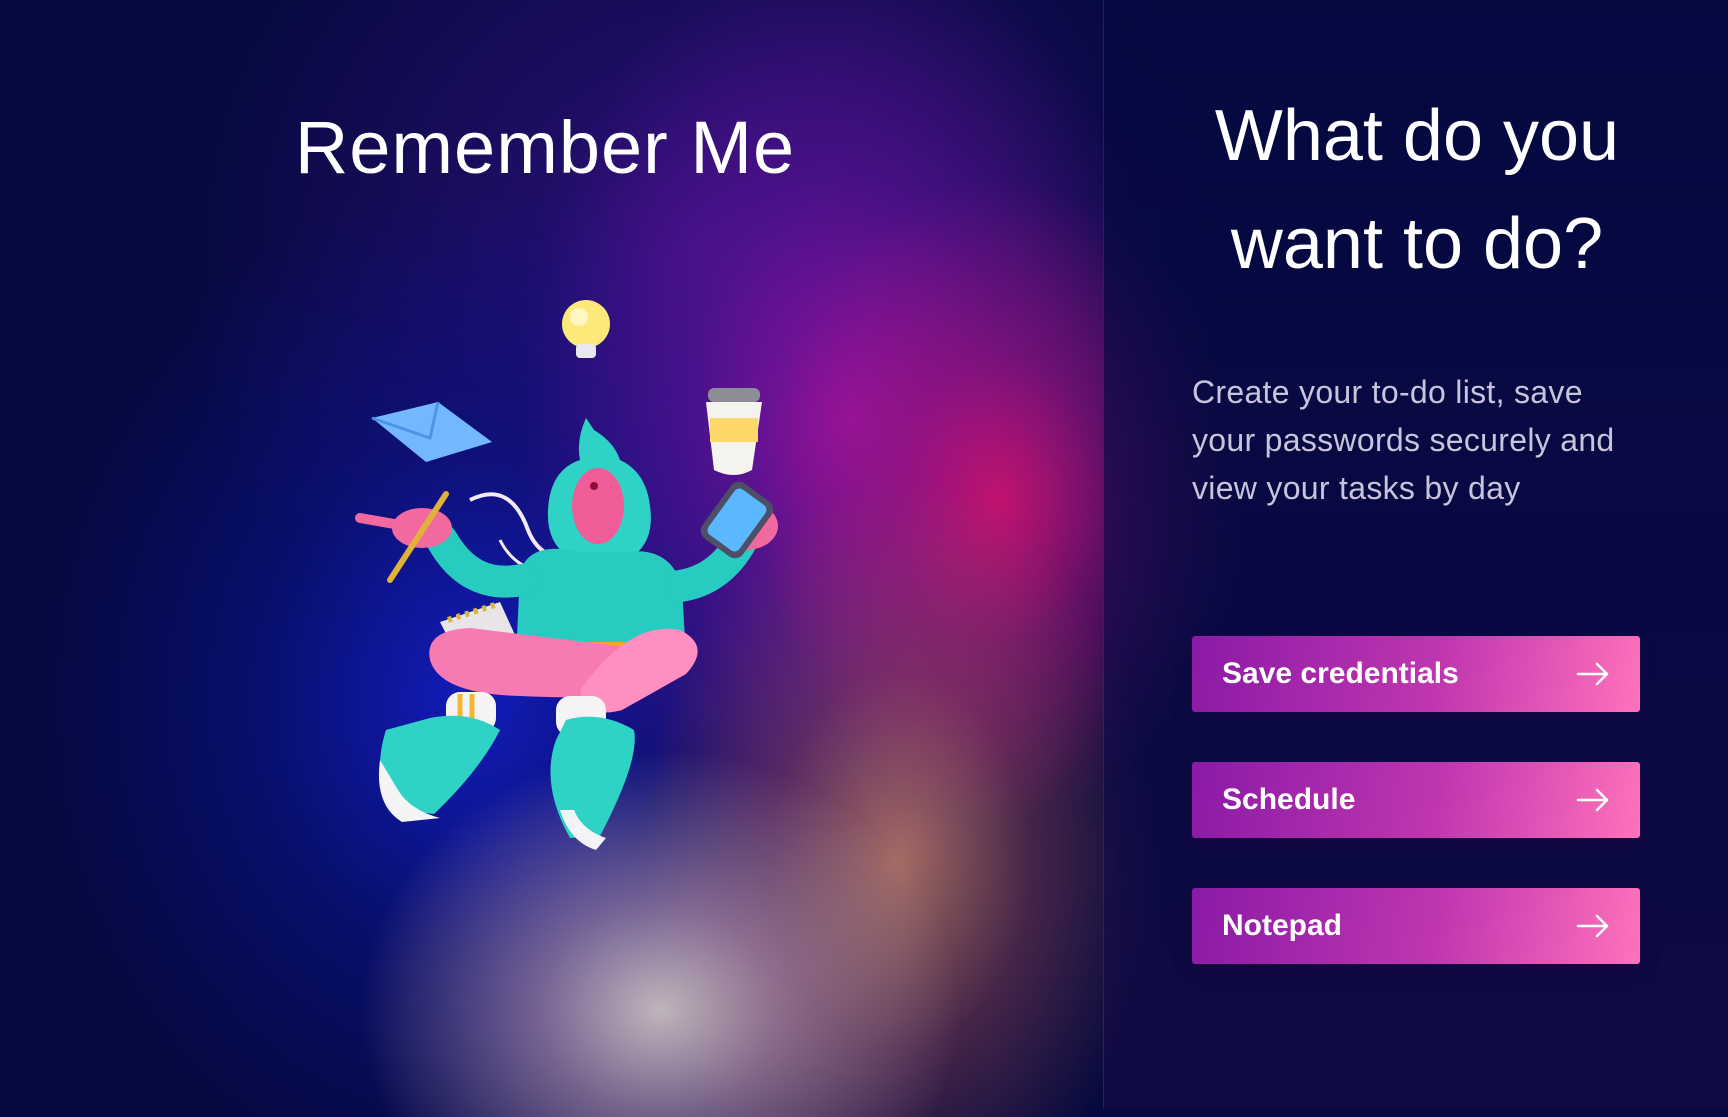 This screenshot has height=1117, width=1728. I want to click on envelope-icon, so click(431, 431).